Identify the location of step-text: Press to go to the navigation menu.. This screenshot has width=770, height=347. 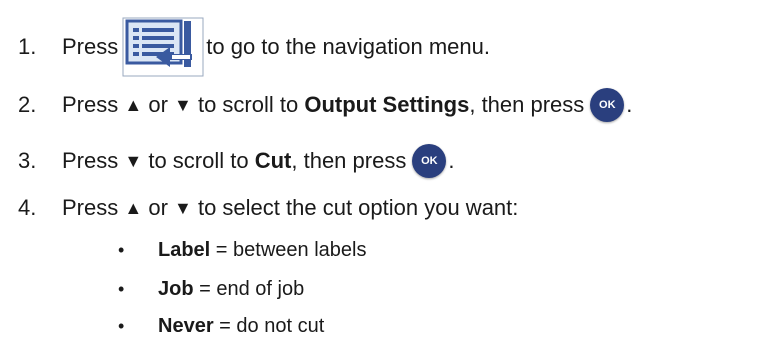
(276, 47).